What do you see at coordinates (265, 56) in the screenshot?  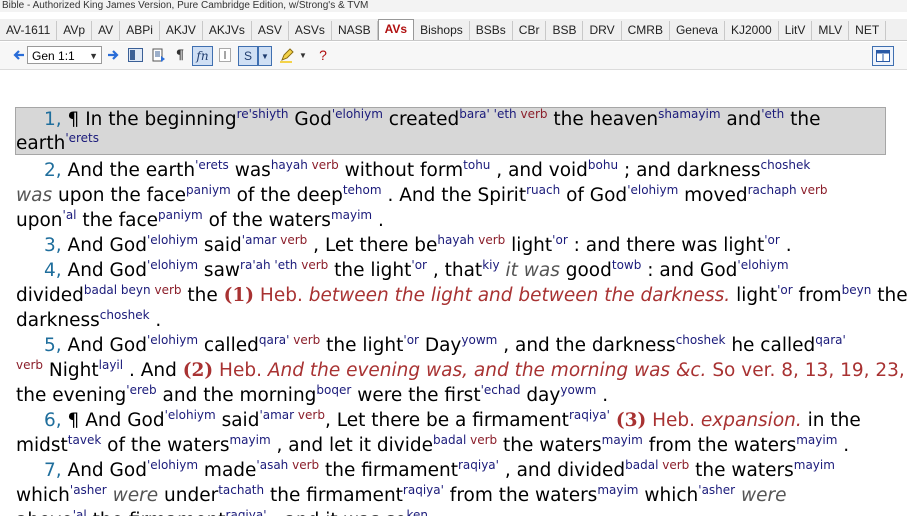 I see `strongs-dropdown-chevron-icon: ▼` at bounding box center [265, 56].